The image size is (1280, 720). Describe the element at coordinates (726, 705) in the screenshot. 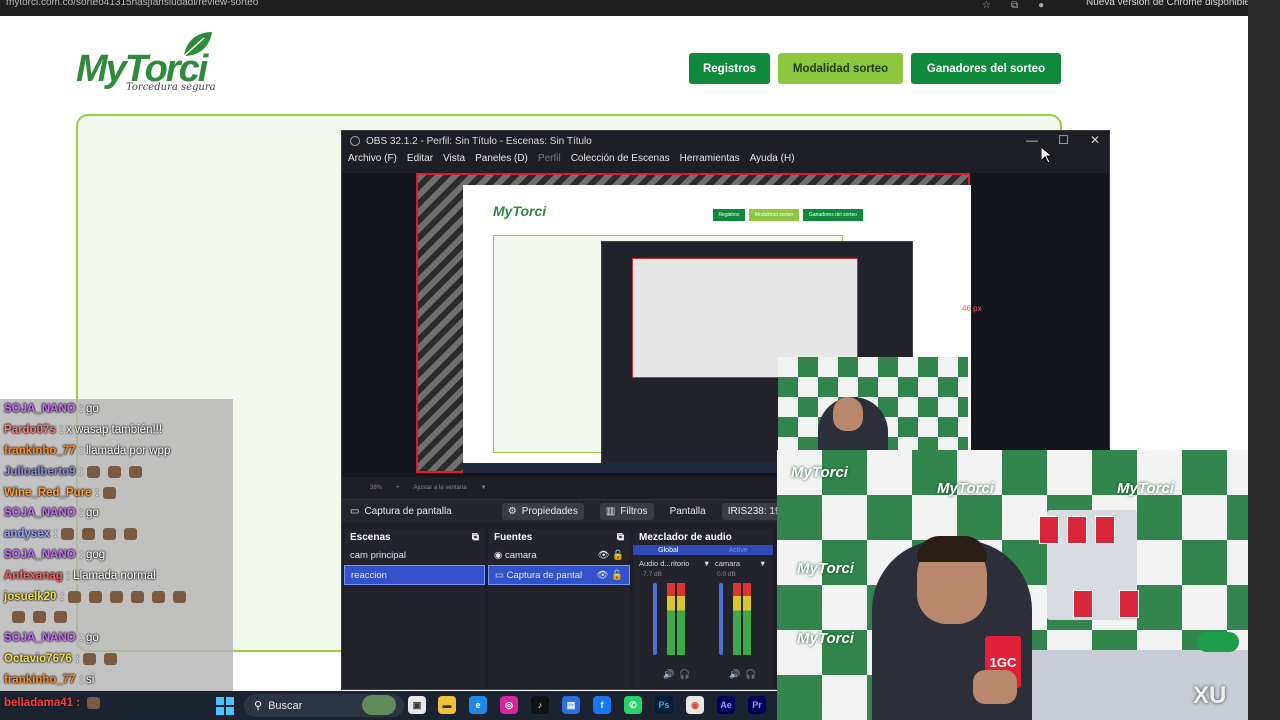

I see `after-effects-icon: Ae` at that location.